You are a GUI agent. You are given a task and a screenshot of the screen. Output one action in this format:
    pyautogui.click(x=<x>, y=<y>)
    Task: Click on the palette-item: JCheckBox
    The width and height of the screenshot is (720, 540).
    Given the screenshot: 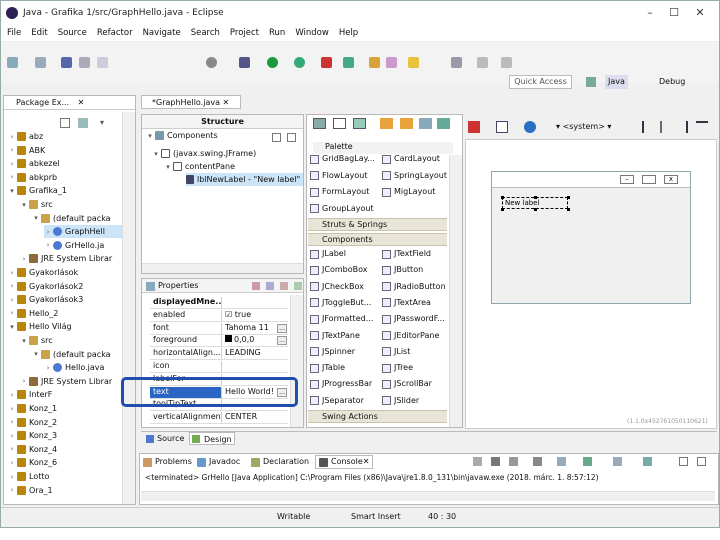 What is the action you would take?
    pyautogui.click(x=337, y=287)
    